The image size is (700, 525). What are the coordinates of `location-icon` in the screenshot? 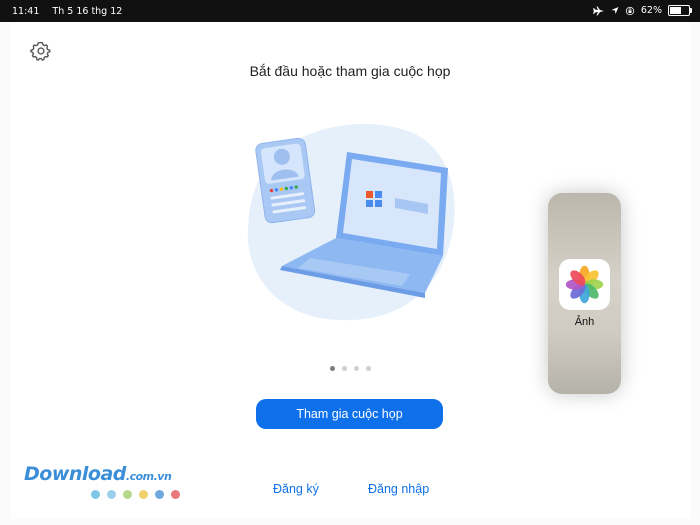 It's located at (615, 10).